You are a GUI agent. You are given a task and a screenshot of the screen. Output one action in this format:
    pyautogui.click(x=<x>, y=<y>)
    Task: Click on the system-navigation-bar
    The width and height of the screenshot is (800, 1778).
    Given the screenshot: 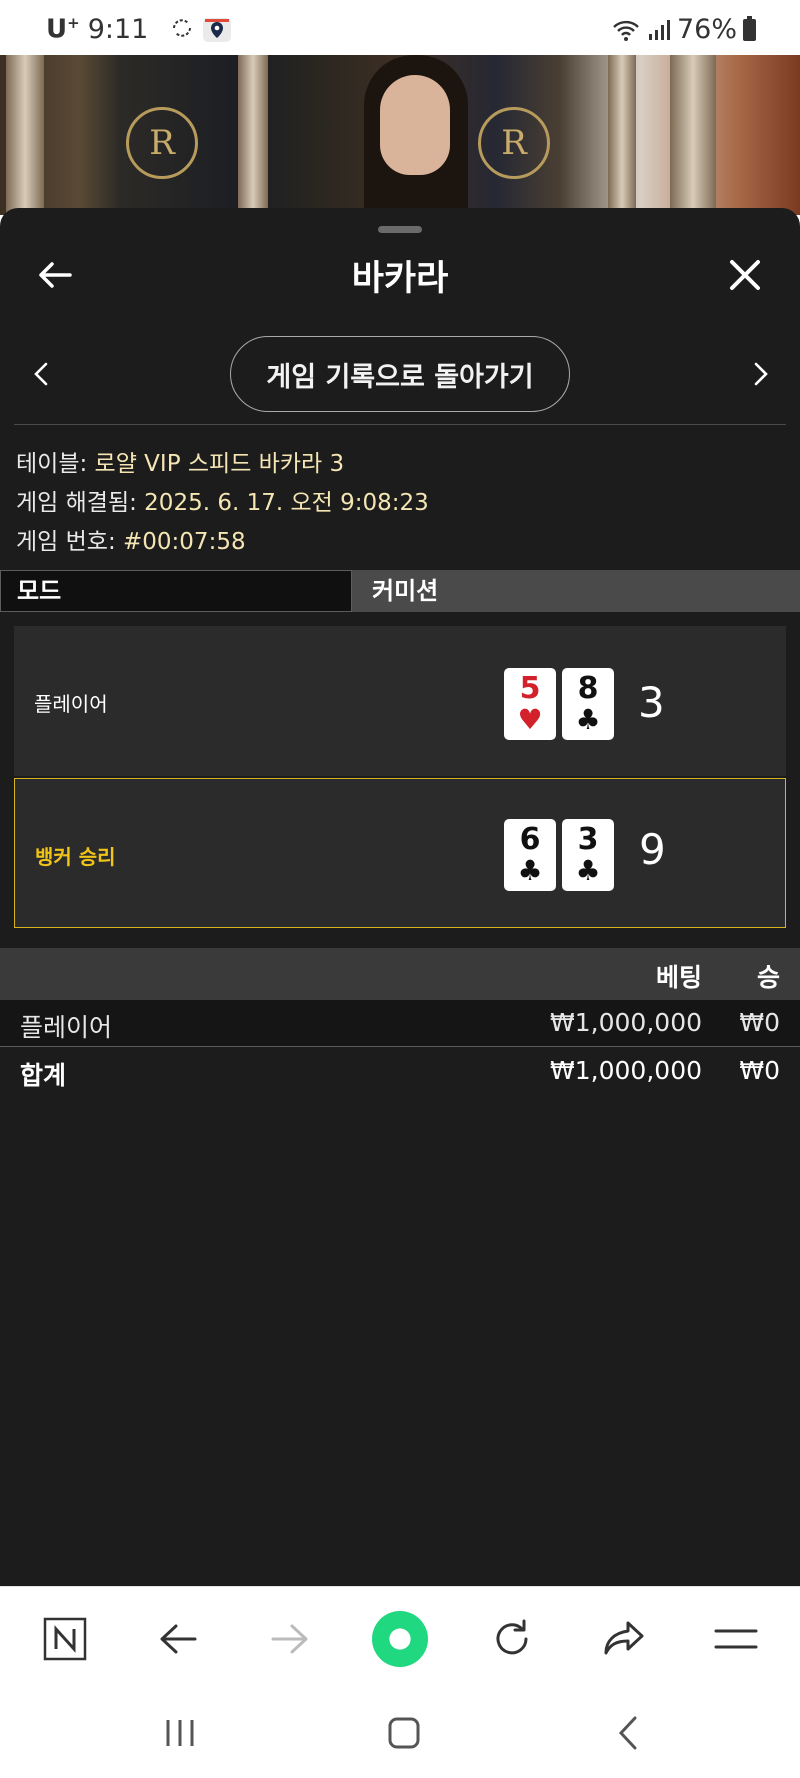 What is the action you would take?
    pyautogui.click(x=400, y=1732)
    